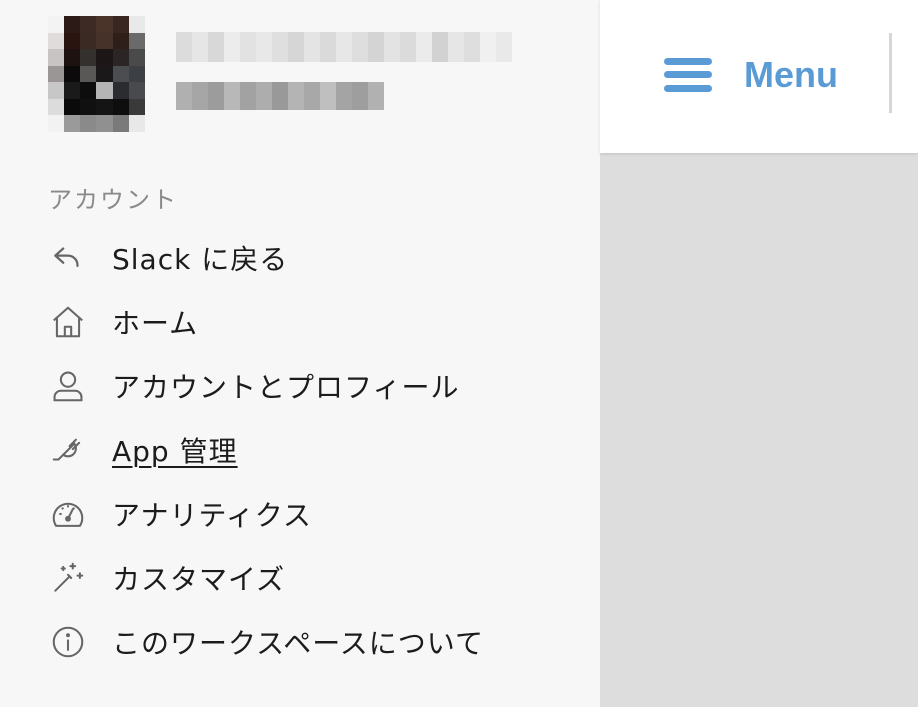 This screenshot has width=918, height=707. I want to click on nav-item-analytics: アナリティクス, so click(300, 514).